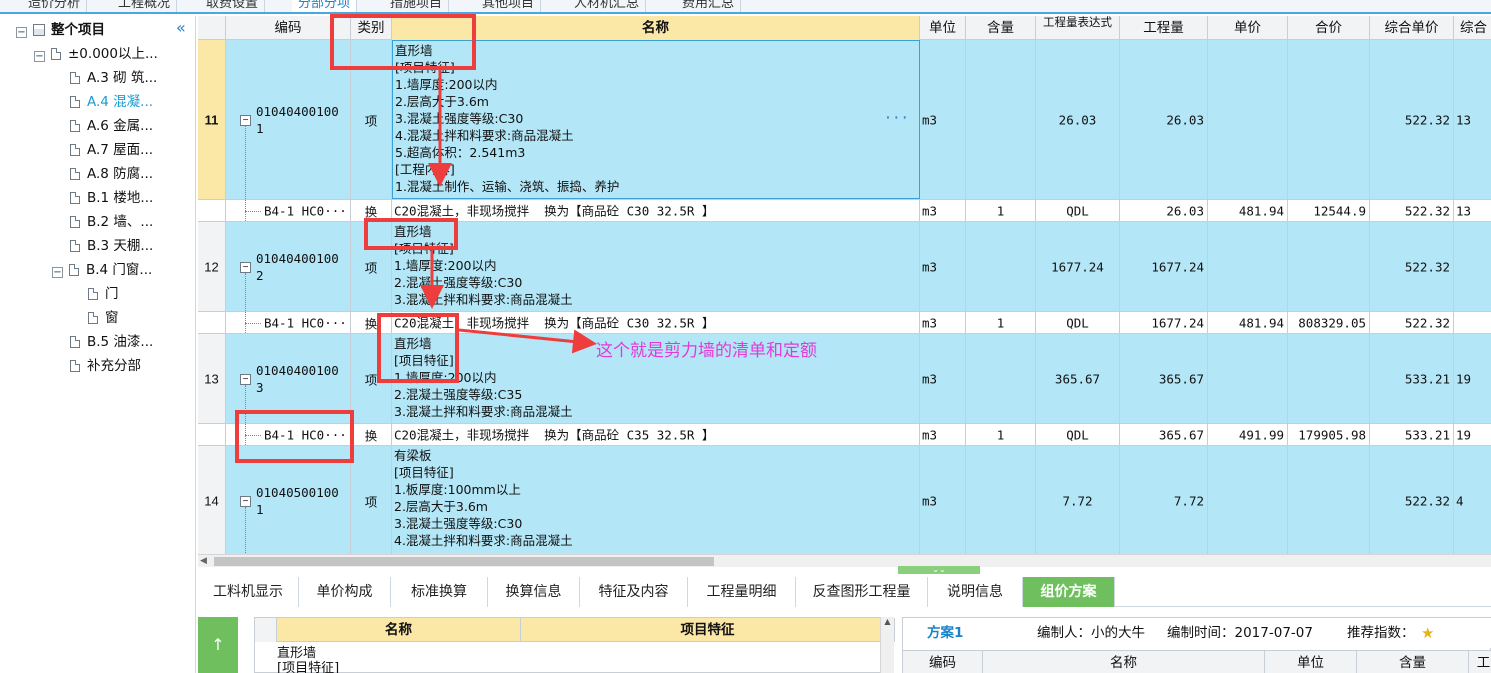 The height and width of the screenshot is (673, 1491). I want to click on header-comp: 综合, so click(1472, 28).